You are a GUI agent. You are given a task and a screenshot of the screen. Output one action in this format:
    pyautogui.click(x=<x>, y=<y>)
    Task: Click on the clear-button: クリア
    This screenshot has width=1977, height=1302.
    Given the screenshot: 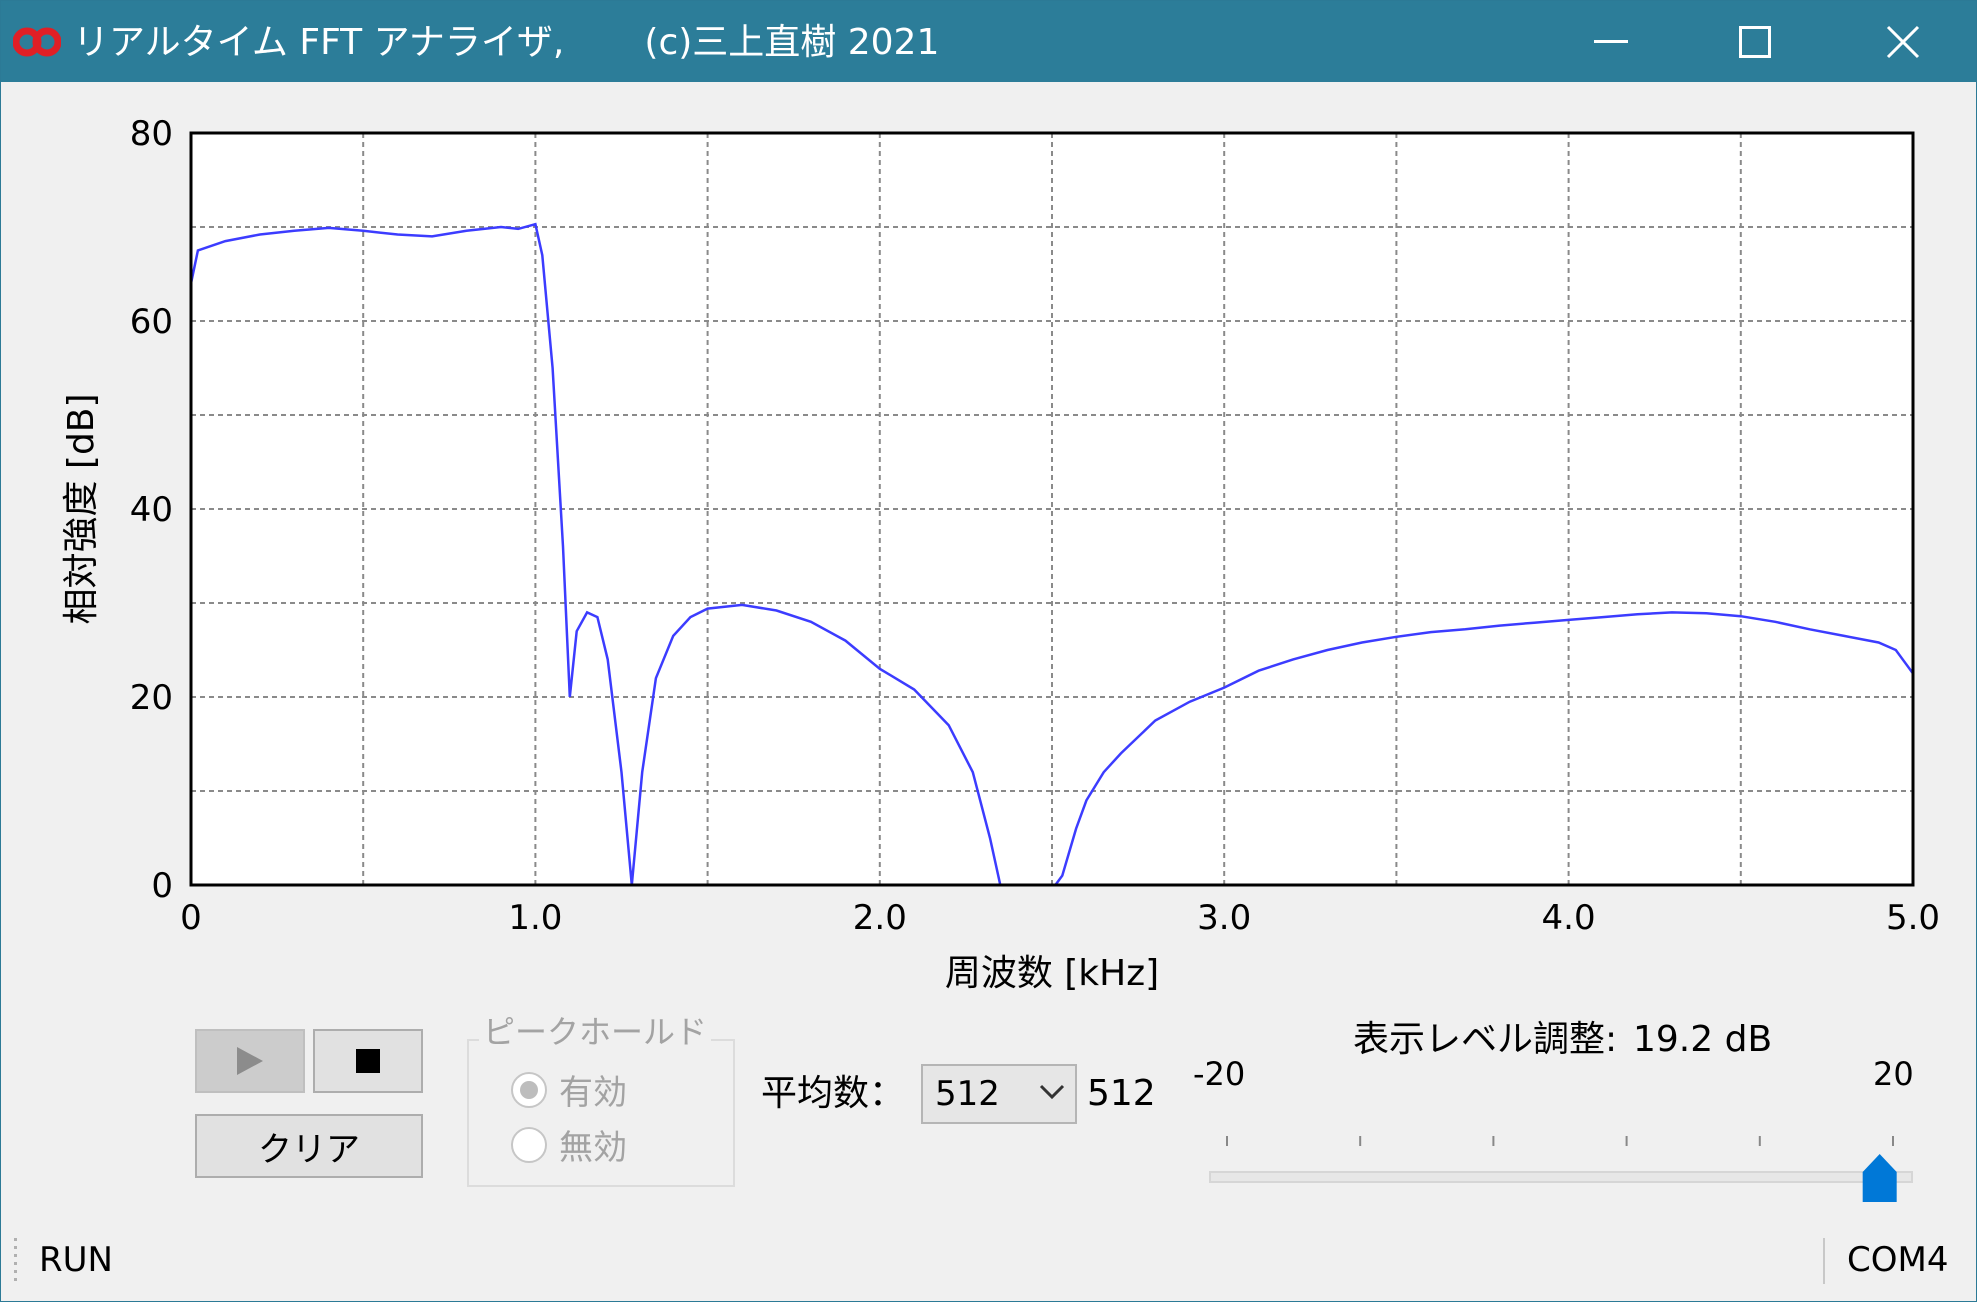 What is the action you would take?
    pyautogui.click(x=309, y=1146)
    